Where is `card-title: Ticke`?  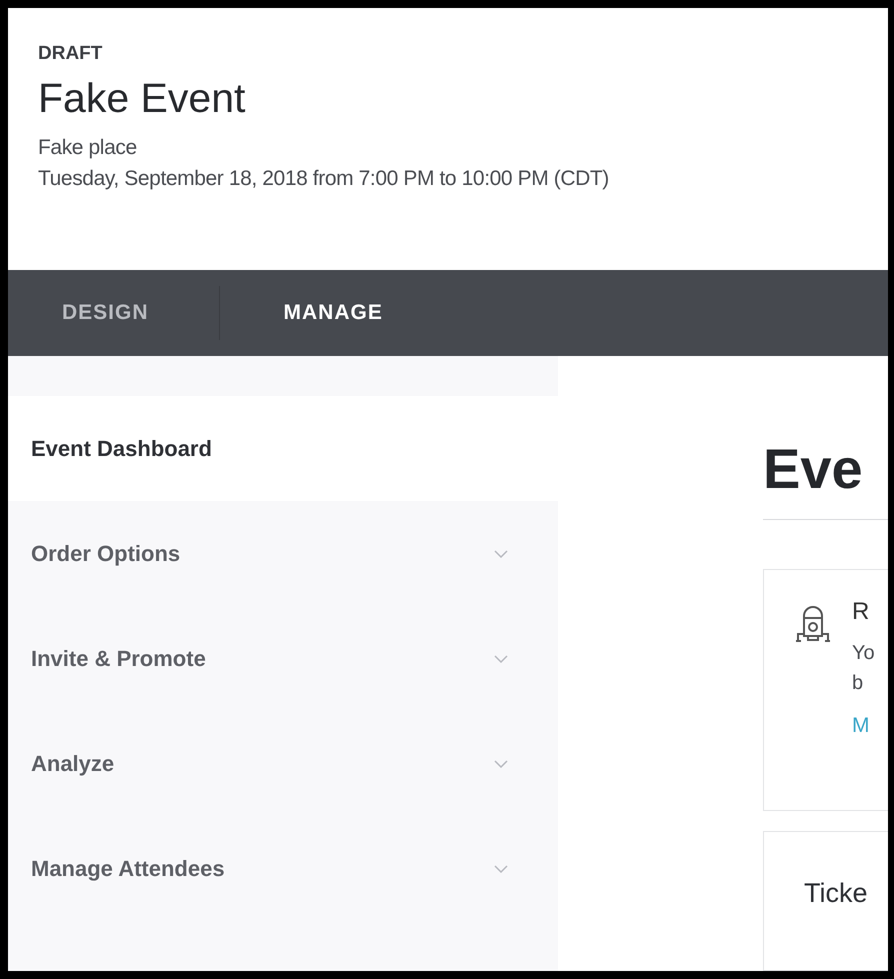 card-title: Ticke is located at coordinates (836, 893).